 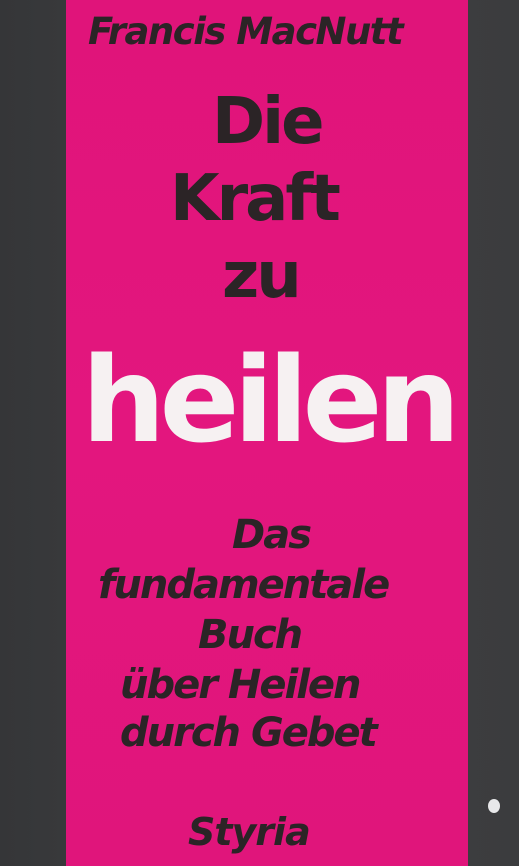 What do you see at coordinates (494, 806) in the screenshot?
I see `surface-speck` at bounding box center [494, 806].